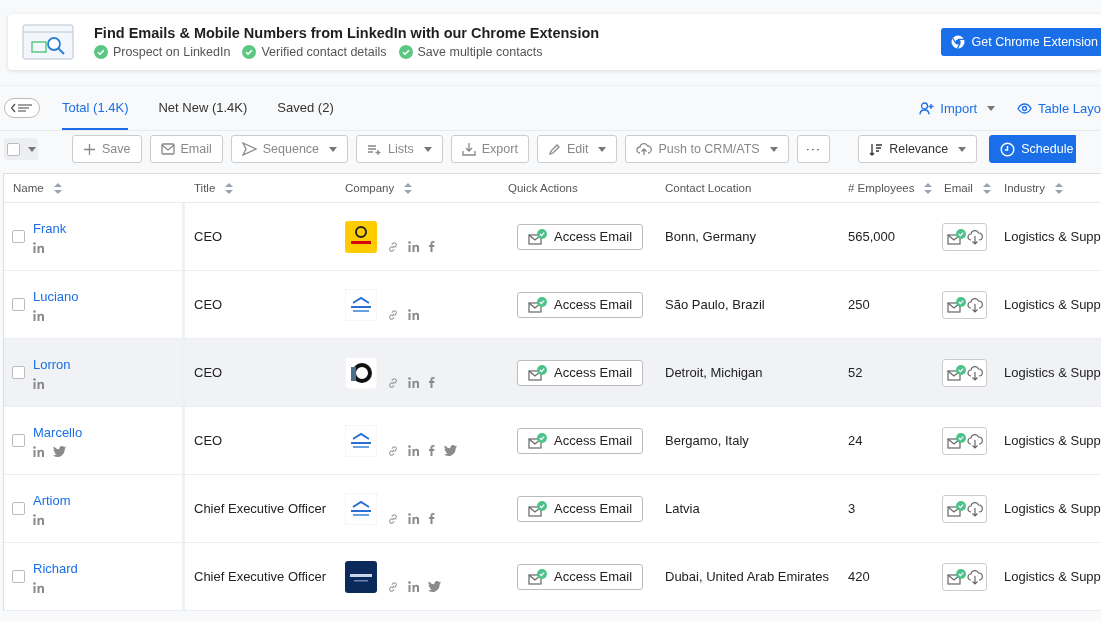 The height and width of the screenshot is (621, 1101). What do you see at coordinates (52, 500) in the screenshot?
I see `contact-name-link: Artiom` at bounding box center [52, 500].